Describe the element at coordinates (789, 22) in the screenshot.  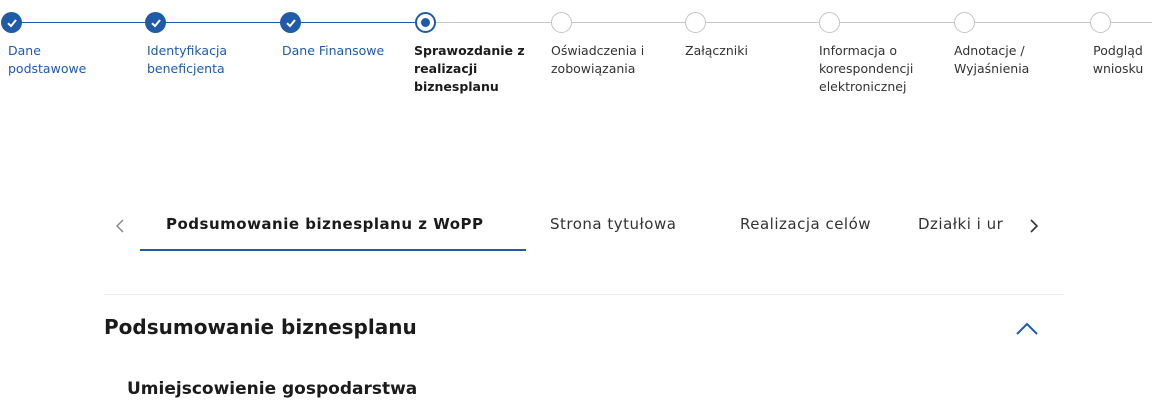
I see `stepper-line-pending` at that location.